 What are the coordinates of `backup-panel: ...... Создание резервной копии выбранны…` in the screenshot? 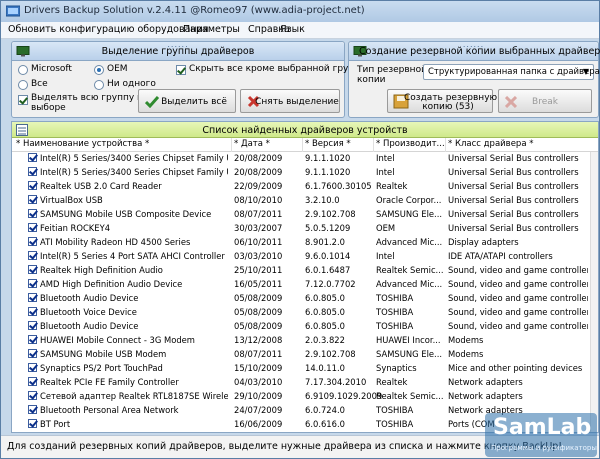 It's located at (474, 79).